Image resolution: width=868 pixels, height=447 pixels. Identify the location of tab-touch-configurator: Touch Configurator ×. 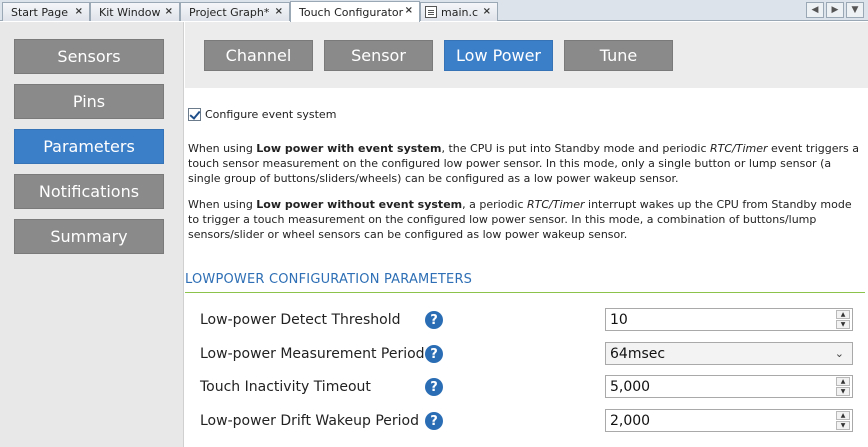
(355, 11).